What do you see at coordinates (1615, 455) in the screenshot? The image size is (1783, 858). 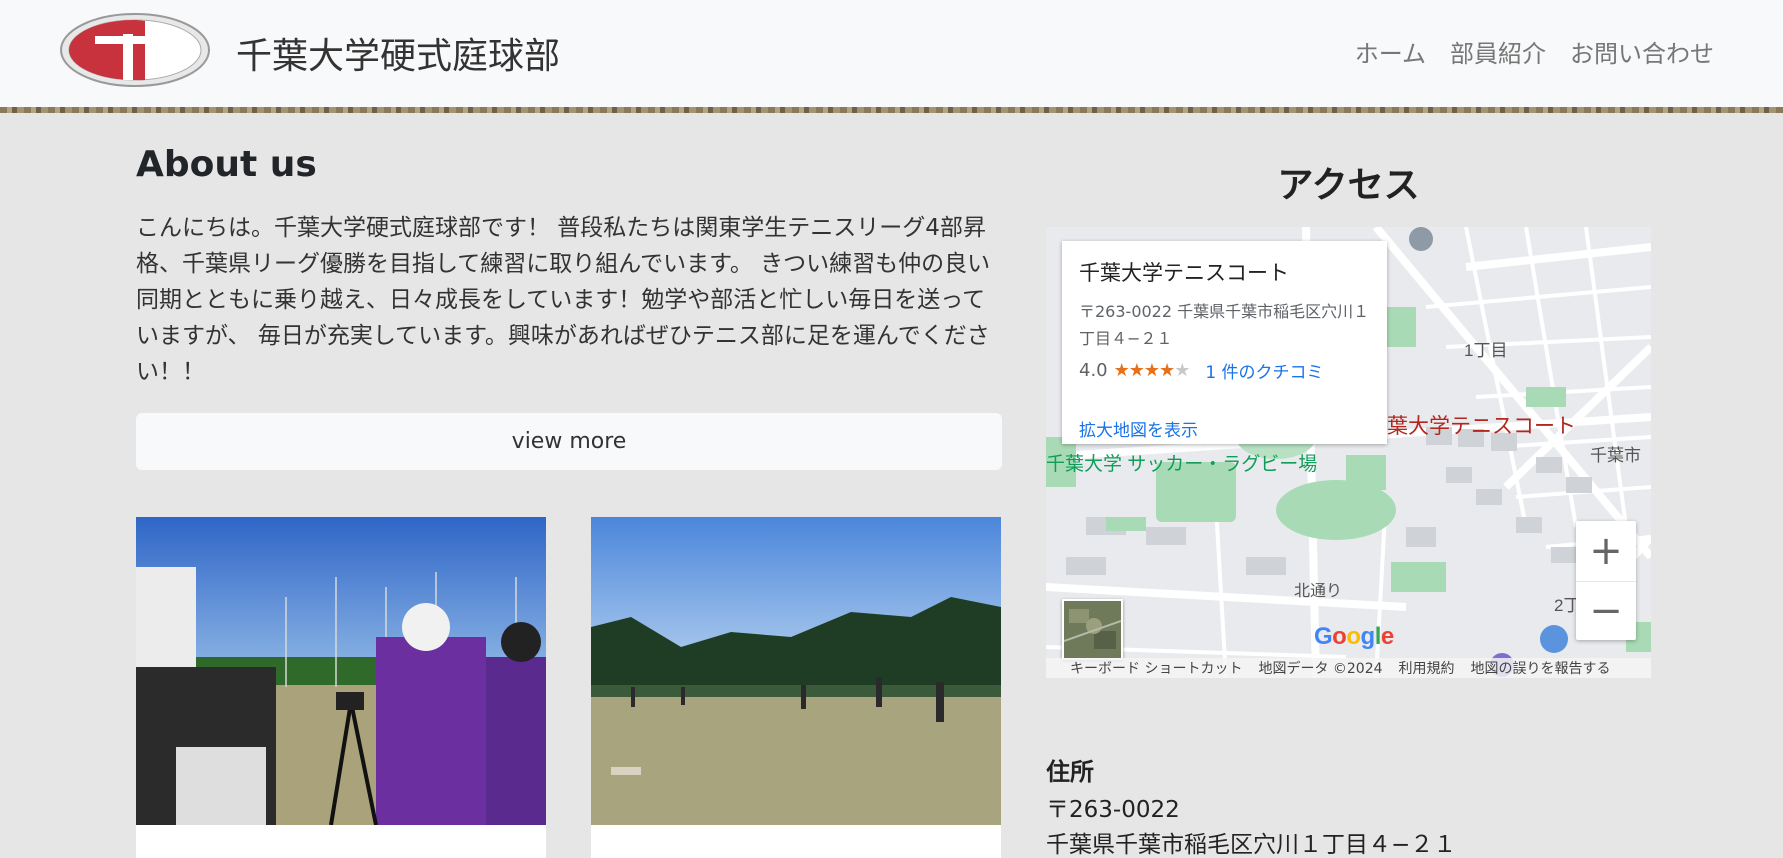 I see `map-label-chibashi: 千葉市` at bounding box center [1615, 455].